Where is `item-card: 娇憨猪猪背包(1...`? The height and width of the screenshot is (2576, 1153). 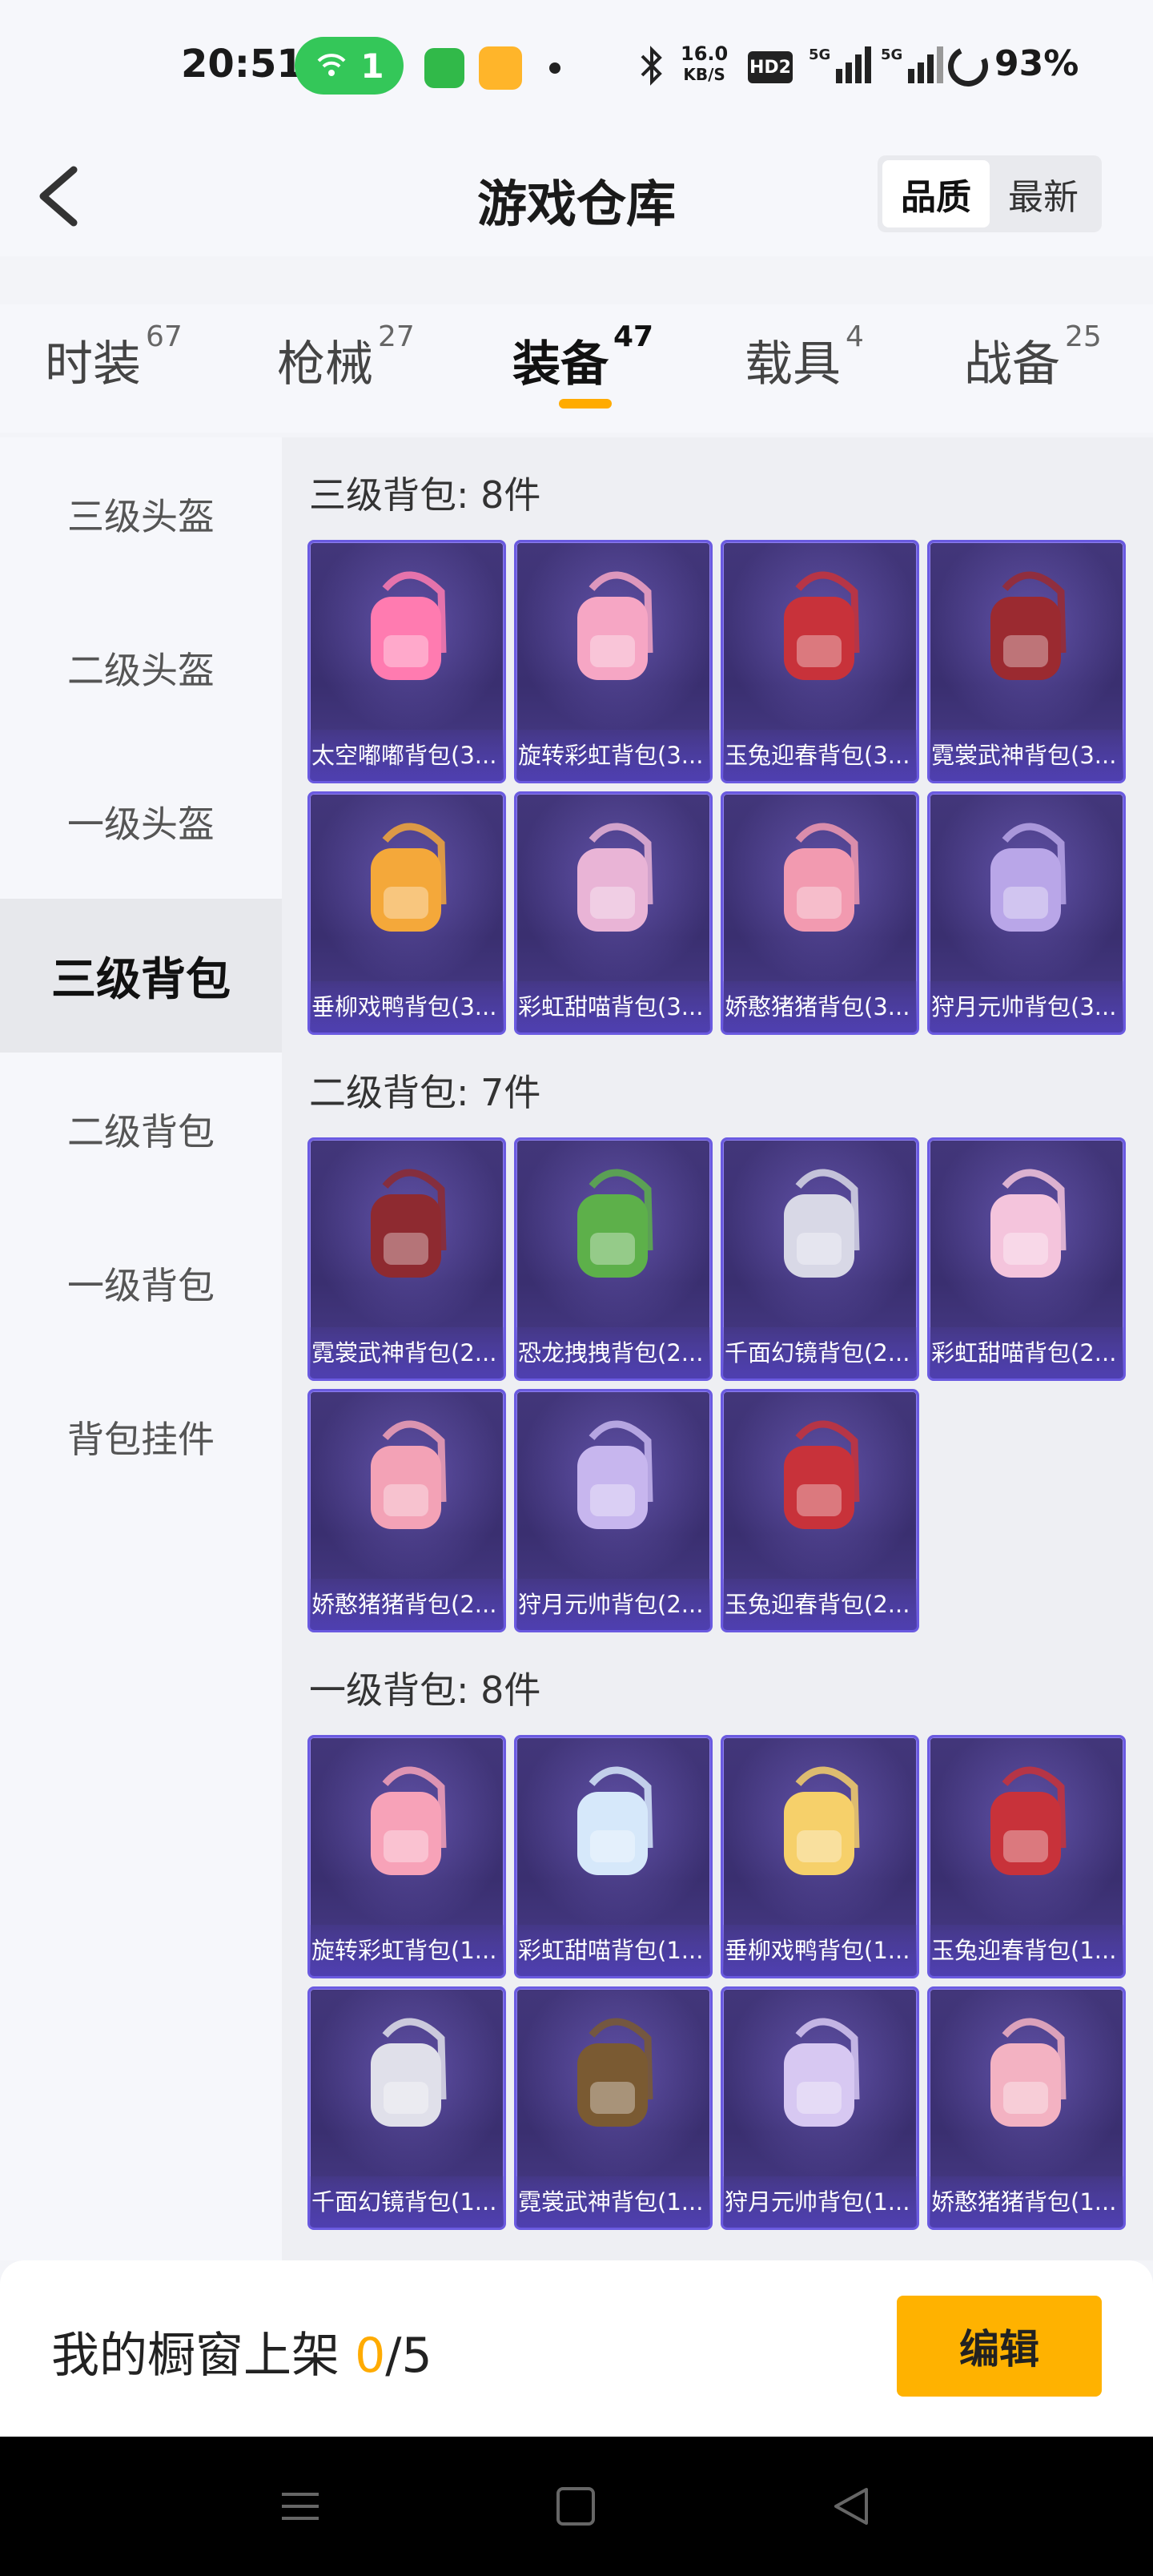
item-card: 娇憨猪猪背包(1... is located at coordinates (1026, 2108).